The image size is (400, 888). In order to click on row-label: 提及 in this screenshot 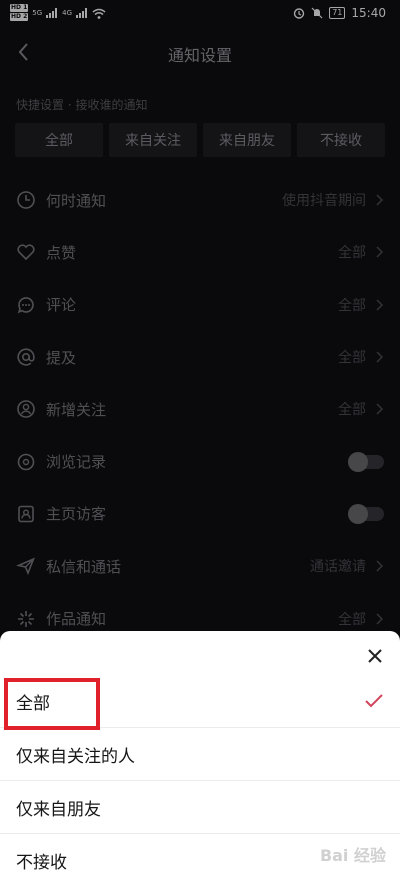, I will do `click(61, 357)`.